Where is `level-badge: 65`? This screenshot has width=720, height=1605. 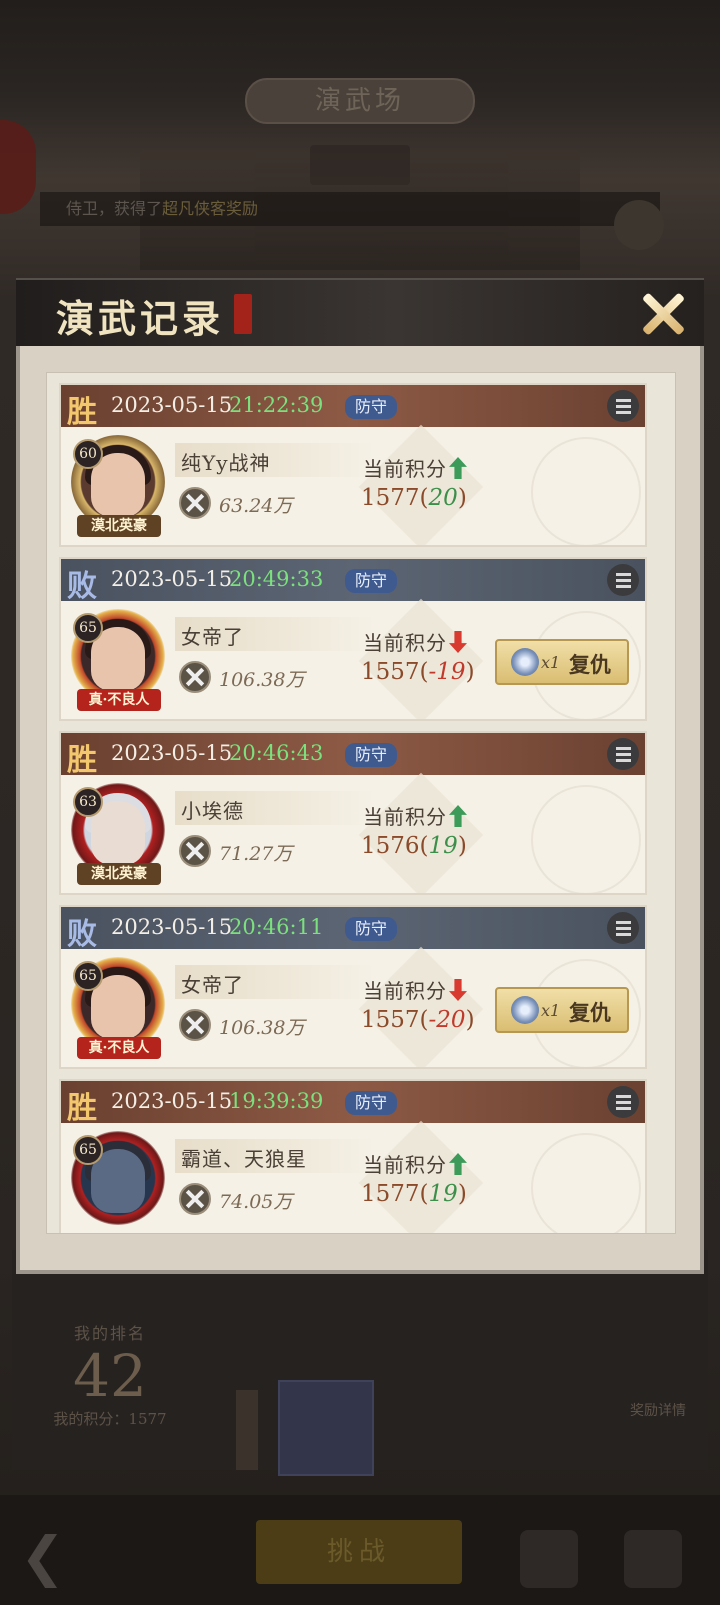 level-badge: 65 is located at coordinates (88, 976).